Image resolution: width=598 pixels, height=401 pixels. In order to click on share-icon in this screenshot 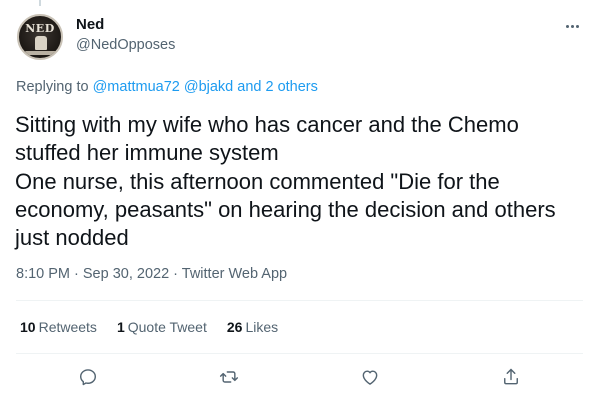, I will do `click(511, 376)`.